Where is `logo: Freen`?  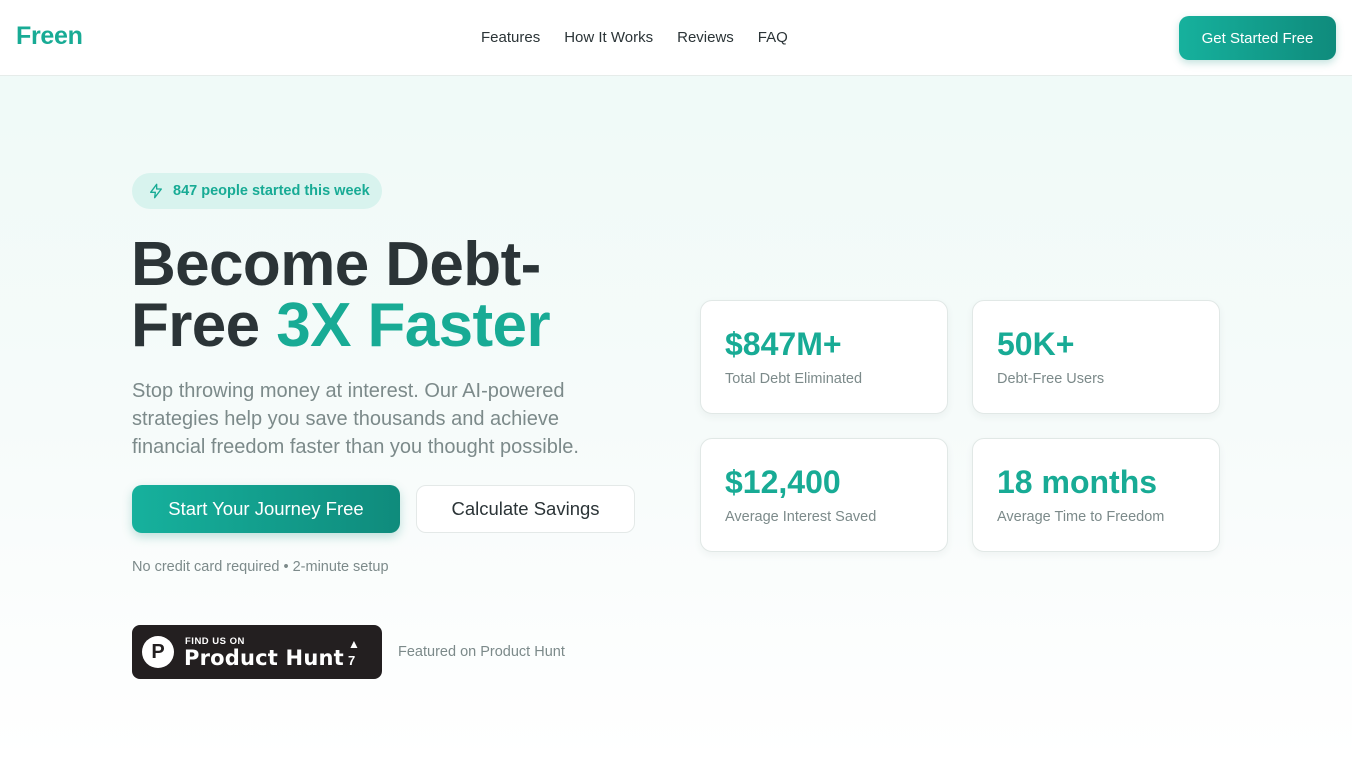
logo: Freen is located at coordinates (49, 36).